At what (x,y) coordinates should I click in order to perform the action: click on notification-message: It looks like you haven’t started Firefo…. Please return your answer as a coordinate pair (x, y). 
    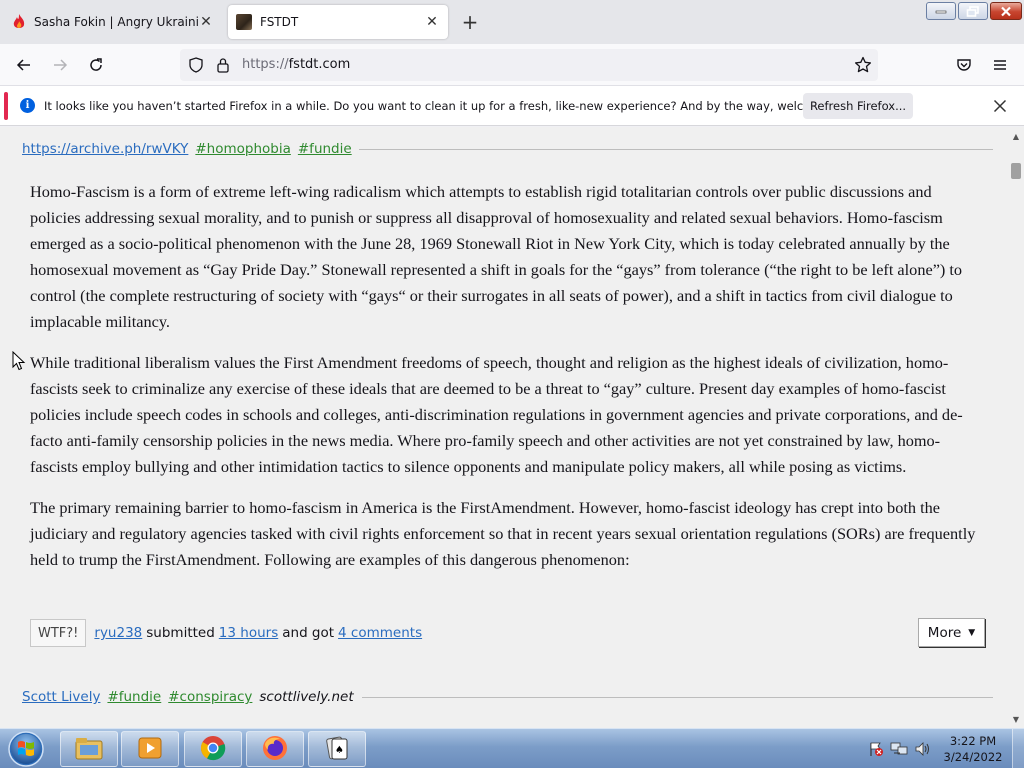
    Looking at the image, I should click on (454, 106).